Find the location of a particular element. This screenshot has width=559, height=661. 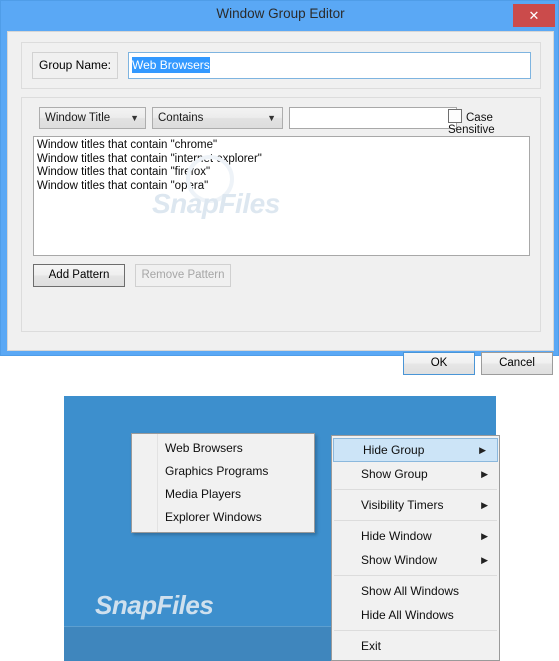

case-sensitive-checkbox: Case Sensitive is located at coordinates (494, 122).